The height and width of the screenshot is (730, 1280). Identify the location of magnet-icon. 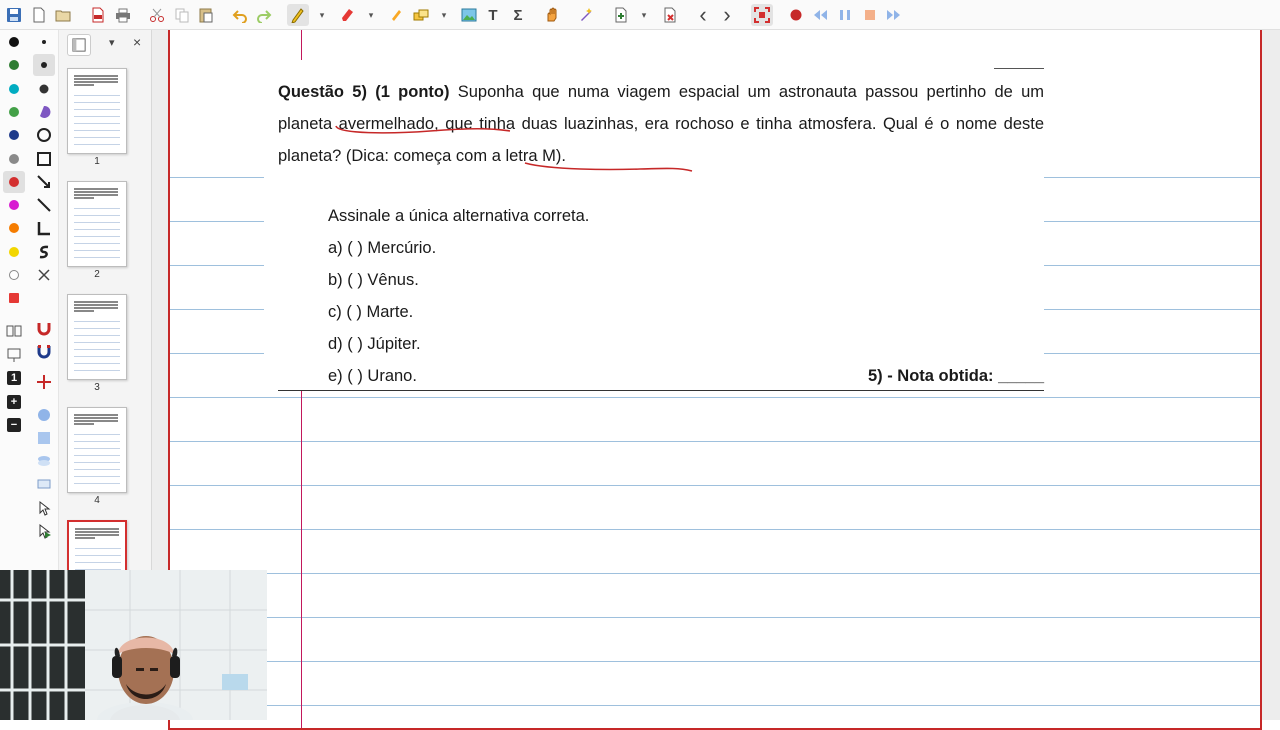
(44, 351).